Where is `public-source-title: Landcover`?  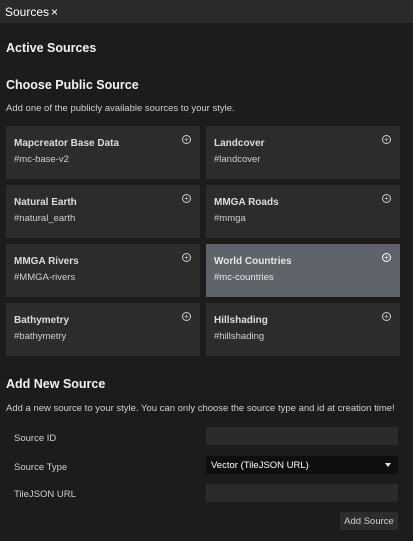 public-source-title: Landcover is located at coordinates (239, 143).